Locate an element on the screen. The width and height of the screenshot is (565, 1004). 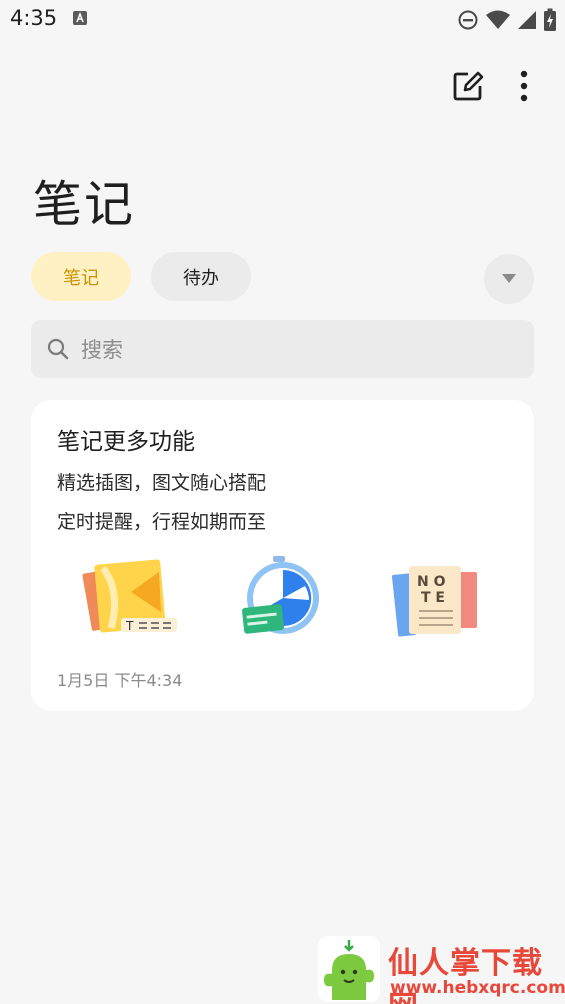
search-bar is located at coordinates (282, 350).